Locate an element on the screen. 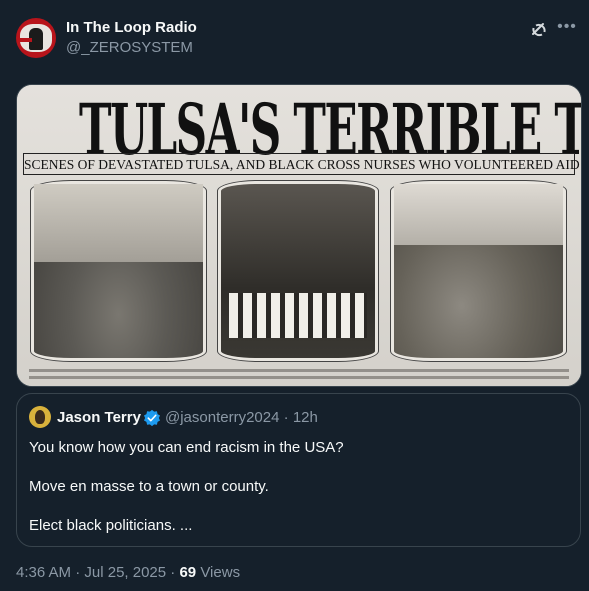  quoted-post-paragraph: Move en masse to a town or county. is located at coordinates (149, 486).